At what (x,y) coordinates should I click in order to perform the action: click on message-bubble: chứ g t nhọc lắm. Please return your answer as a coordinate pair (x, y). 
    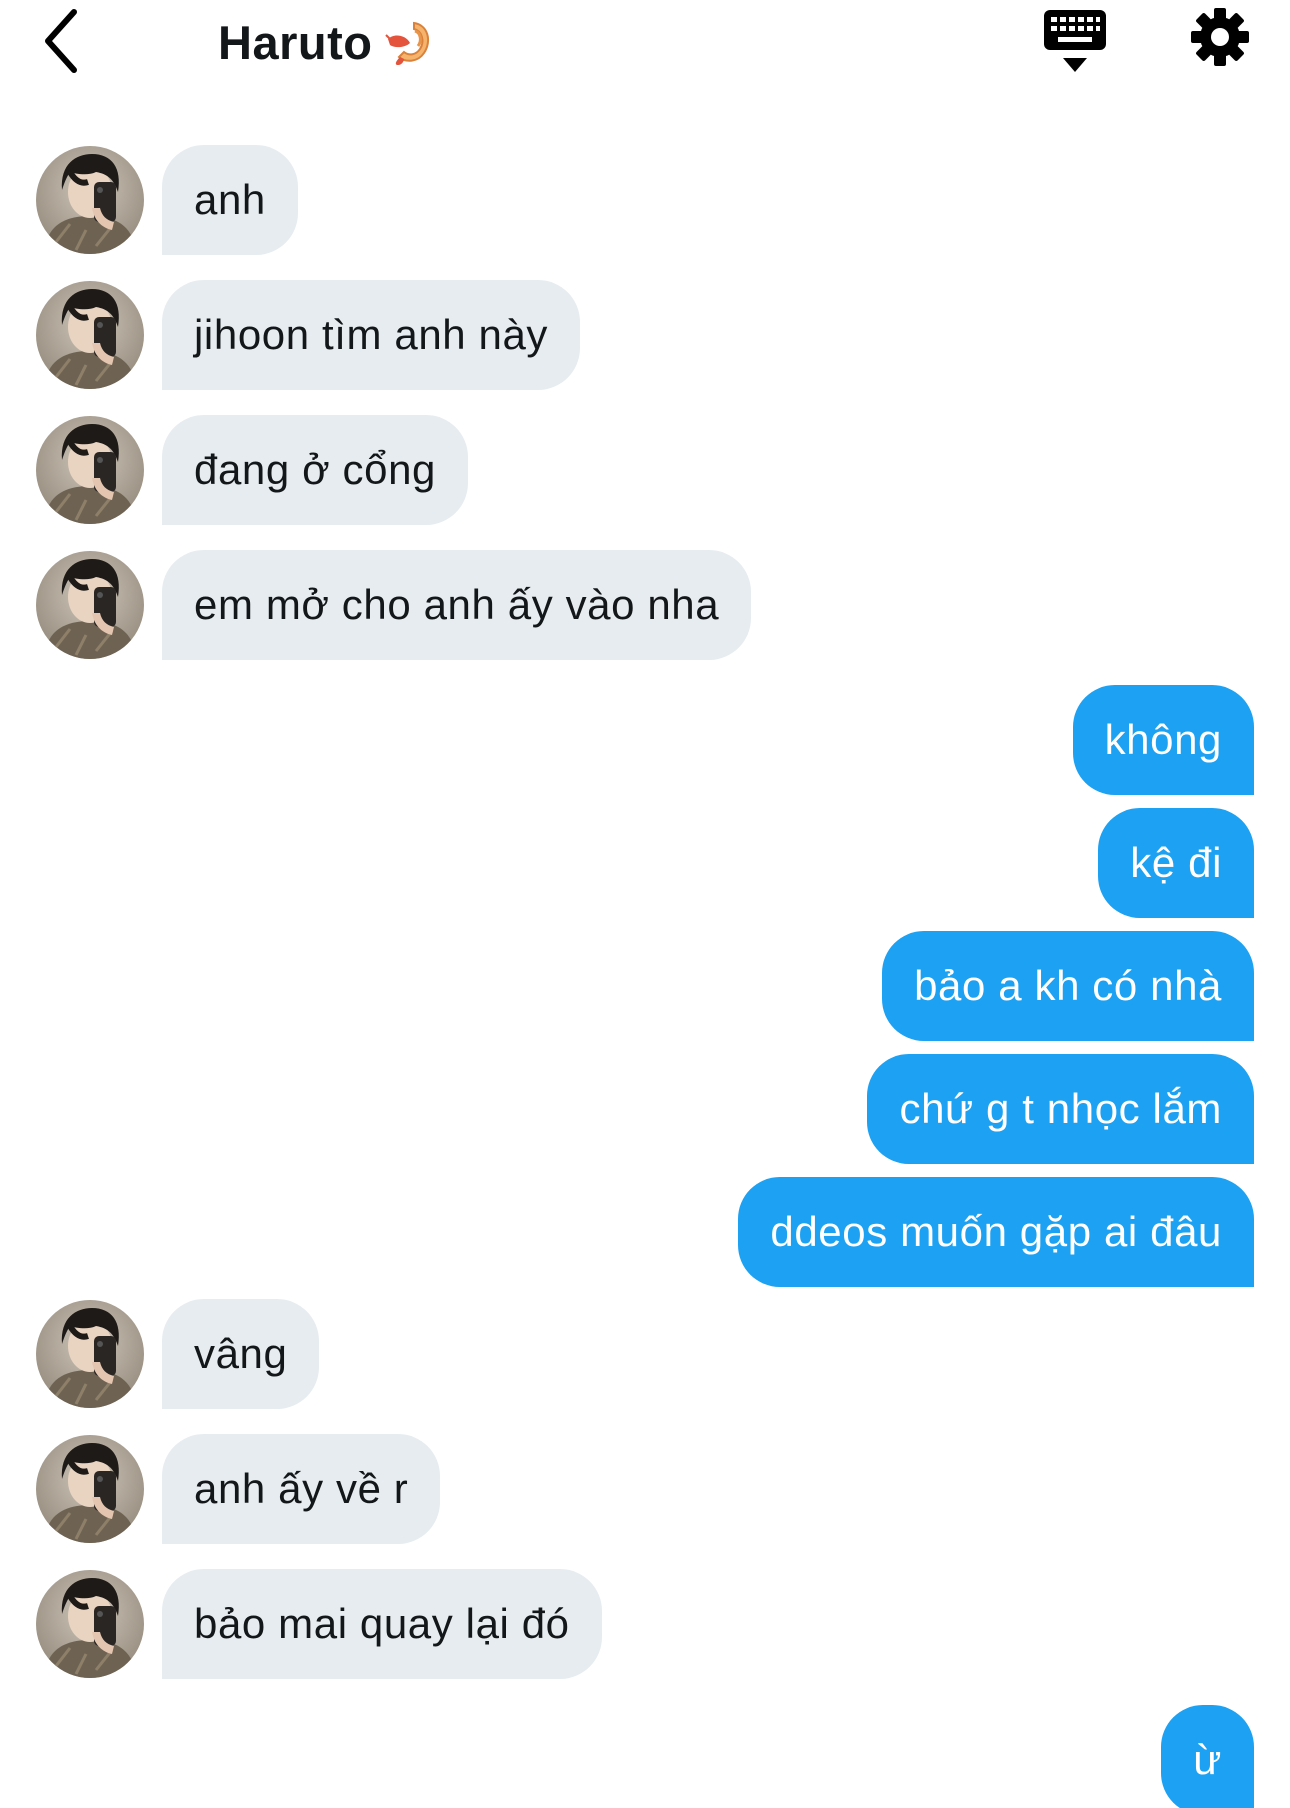
    Looking at the image, I should click on (1060, 1109).